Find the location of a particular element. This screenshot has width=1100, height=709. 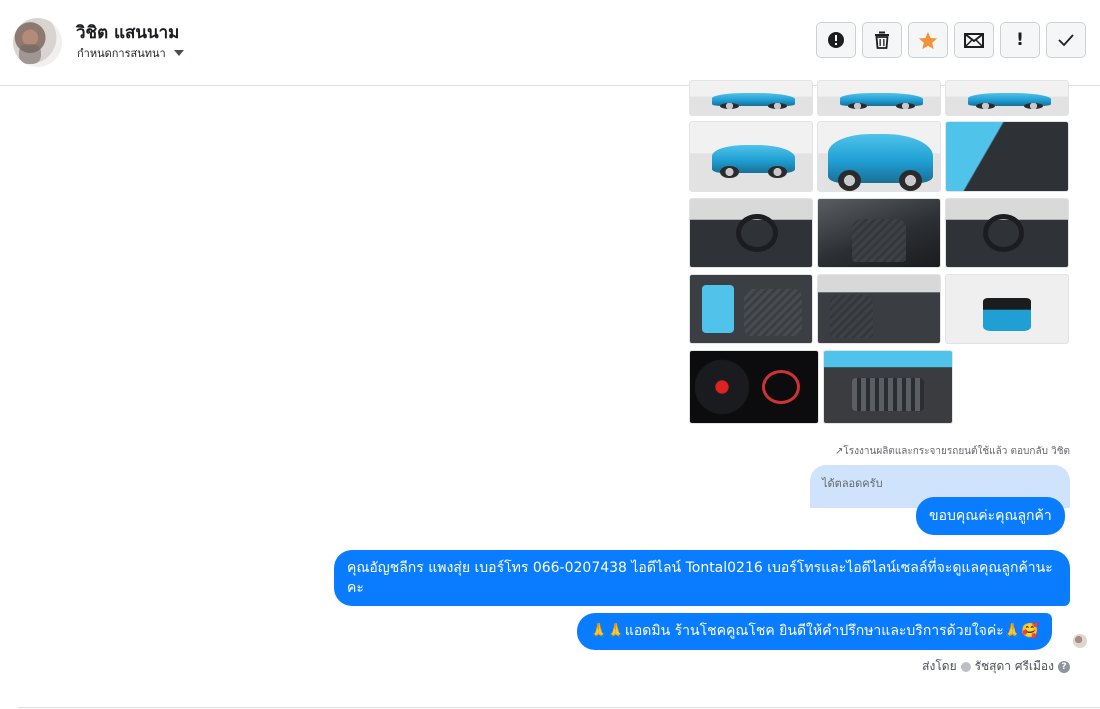

seen-avatar is located at coordinates (1080, 641).